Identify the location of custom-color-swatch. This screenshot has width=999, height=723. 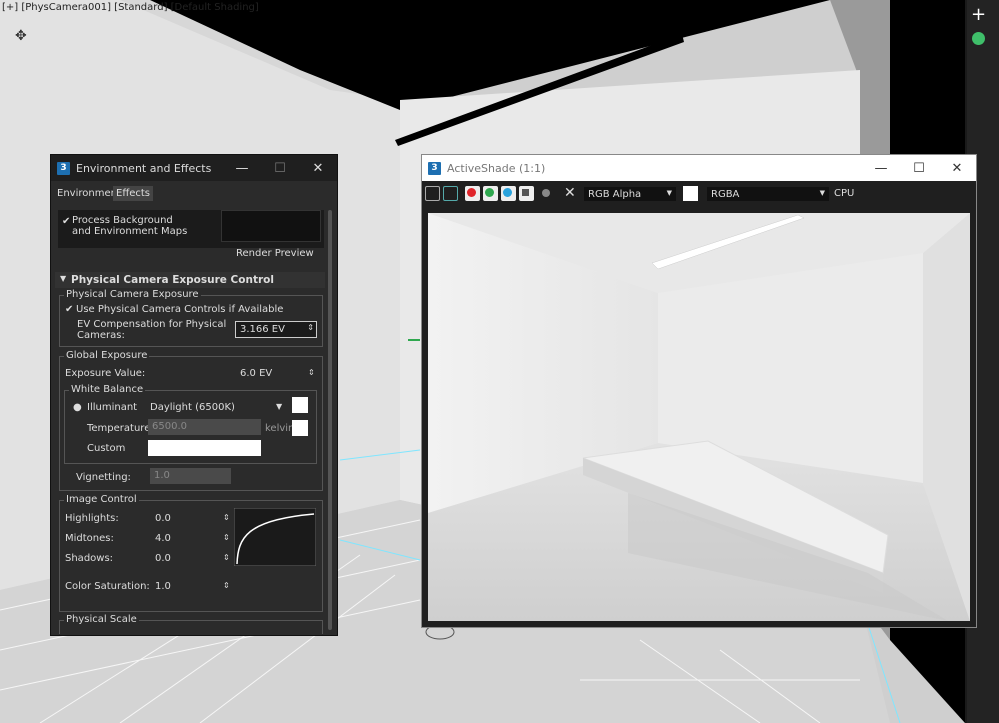
(204, 448).